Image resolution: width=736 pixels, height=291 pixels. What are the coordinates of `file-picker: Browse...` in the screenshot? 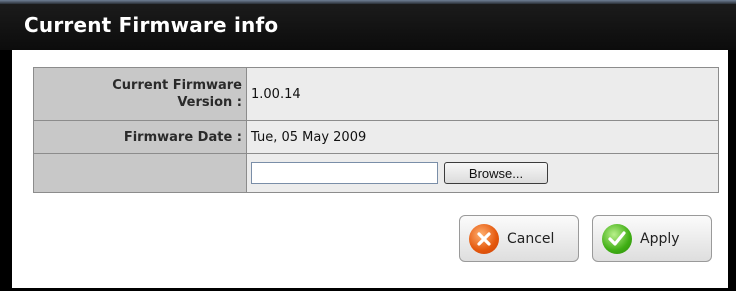 It's located at (484, 173).